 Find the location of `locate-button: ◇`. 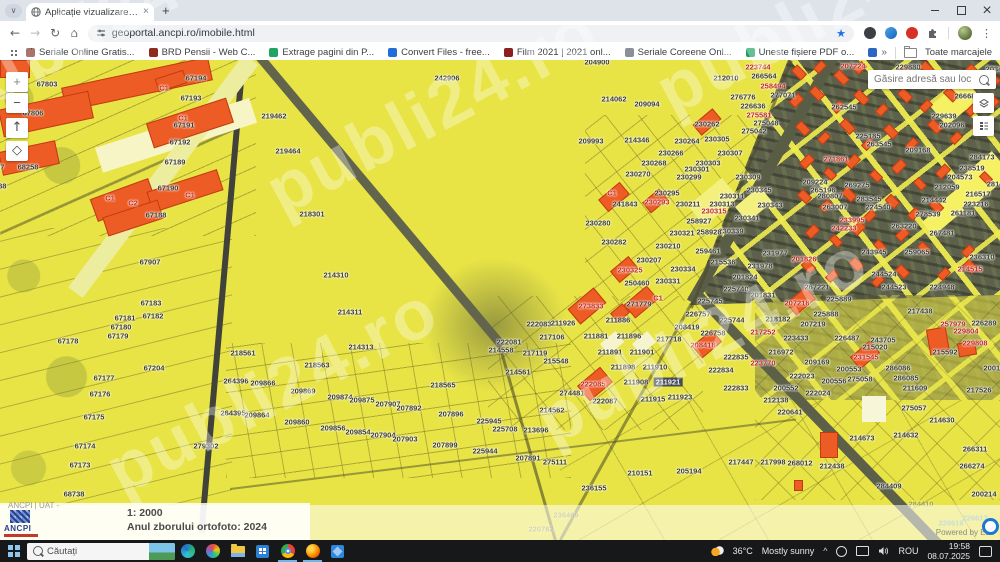

locate-button: ◇ is located at coordinates (17, 151).